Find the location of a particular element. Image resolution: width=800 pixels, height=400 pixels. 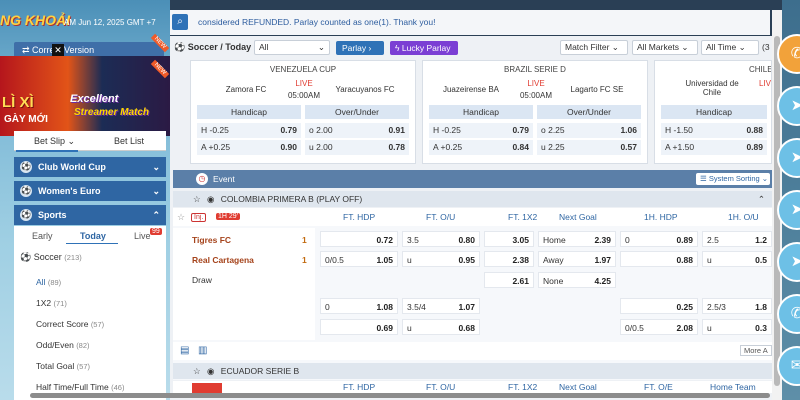

odds-cell: u 2.00 0.78 is located at coordinates (357, 147).